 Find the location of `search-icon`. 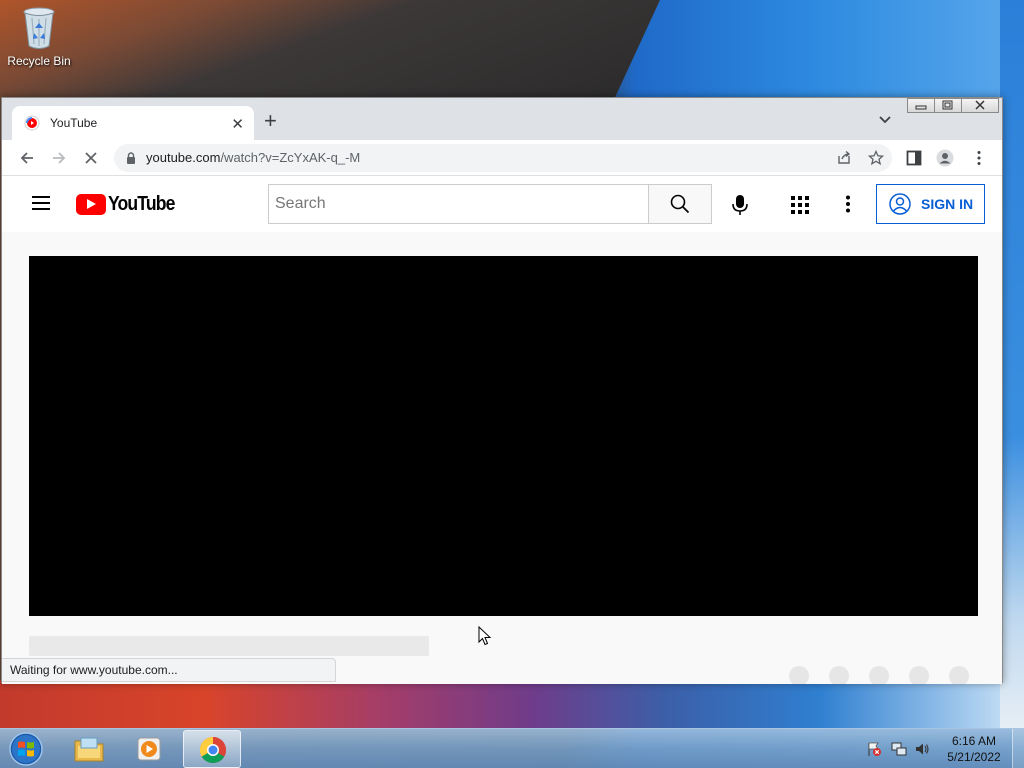

search-icon is located at coordinates (680, 204).